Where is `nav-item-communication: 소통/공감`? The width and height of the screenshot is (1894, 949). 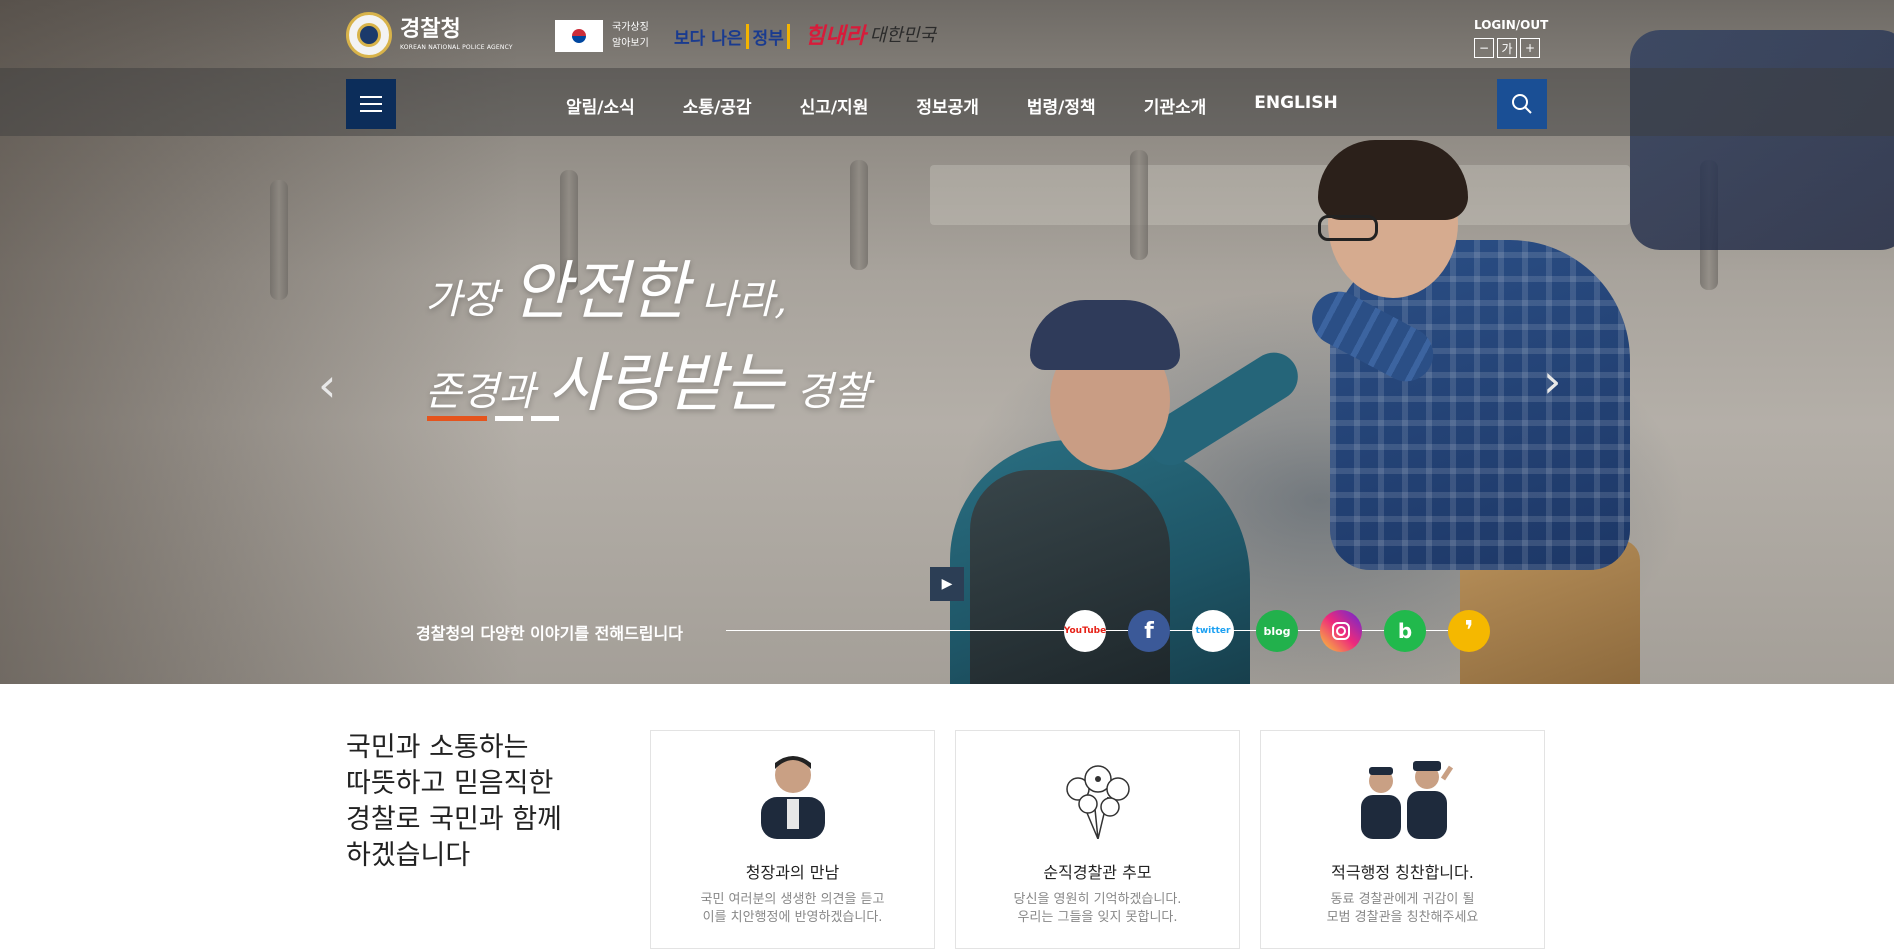
nav-item-communication: 소통/공감 is located at coordinates (717, 105).